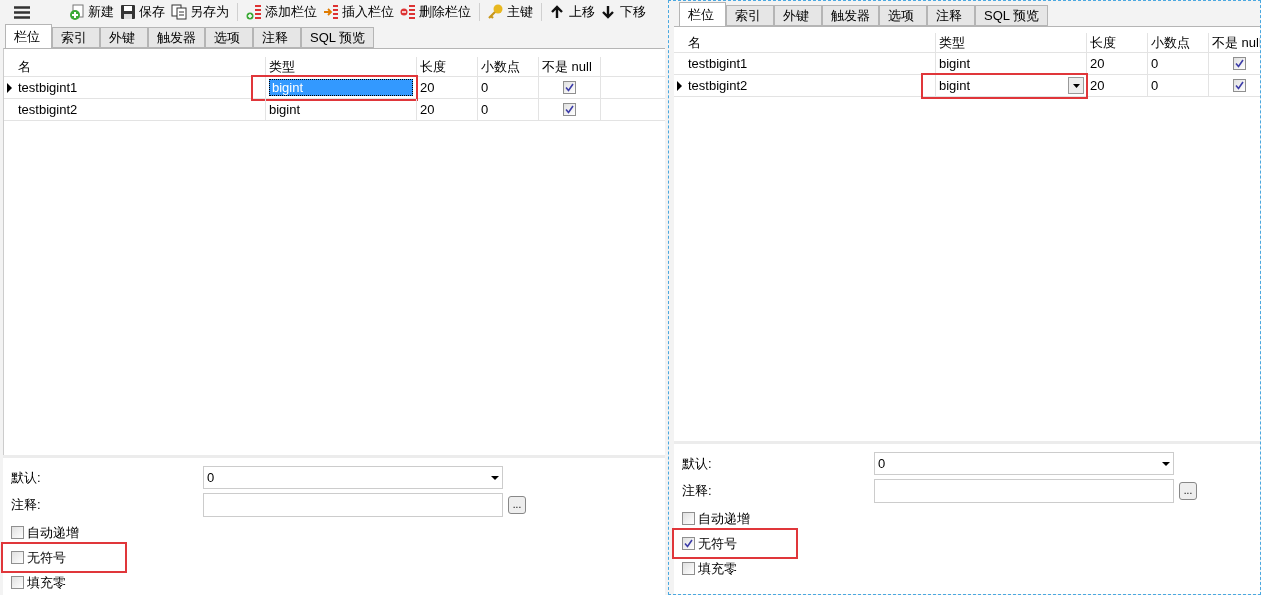 The image size is (1261, 595). I want to click on menu-icon, so click(22, 12).